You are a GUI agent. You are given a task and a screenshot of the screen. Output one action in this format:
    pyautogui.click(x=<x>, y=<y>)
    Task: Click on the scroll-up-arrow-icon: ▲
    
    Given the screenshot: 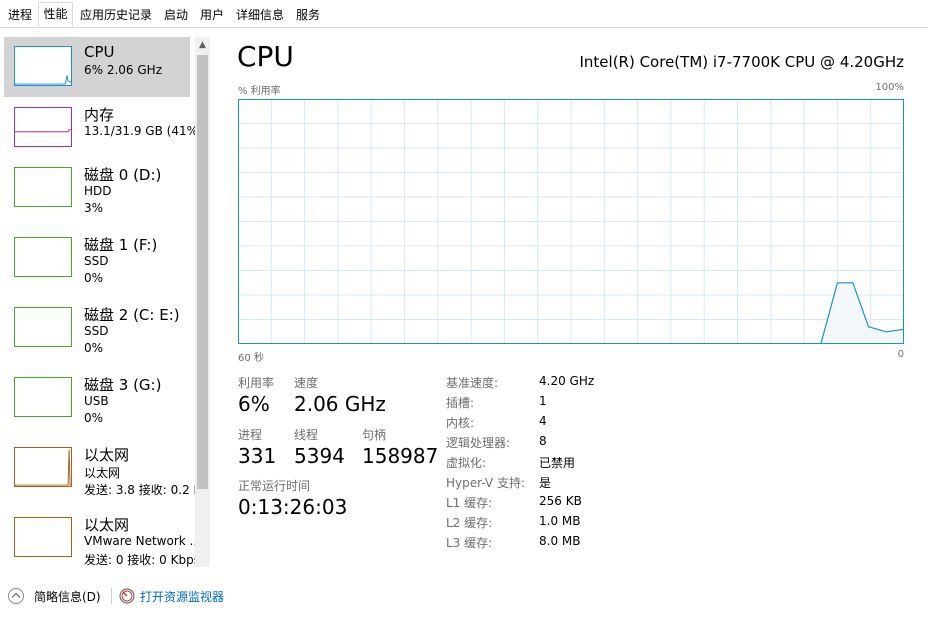 What is the action you would take?
    pyautogui.click(x=202, y=45)
    